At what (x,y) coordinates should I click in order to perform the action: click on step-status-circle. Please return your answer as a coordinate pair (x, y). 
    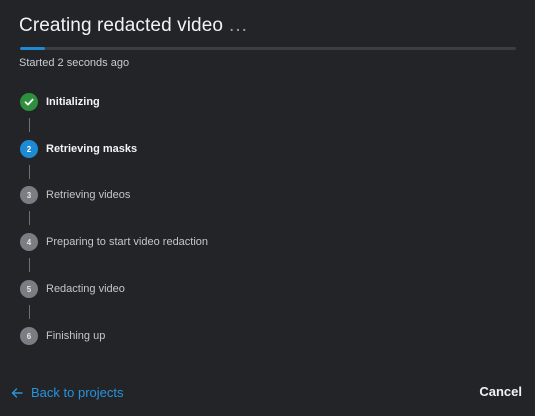
    Looking at the image, I should click on (29, 102).